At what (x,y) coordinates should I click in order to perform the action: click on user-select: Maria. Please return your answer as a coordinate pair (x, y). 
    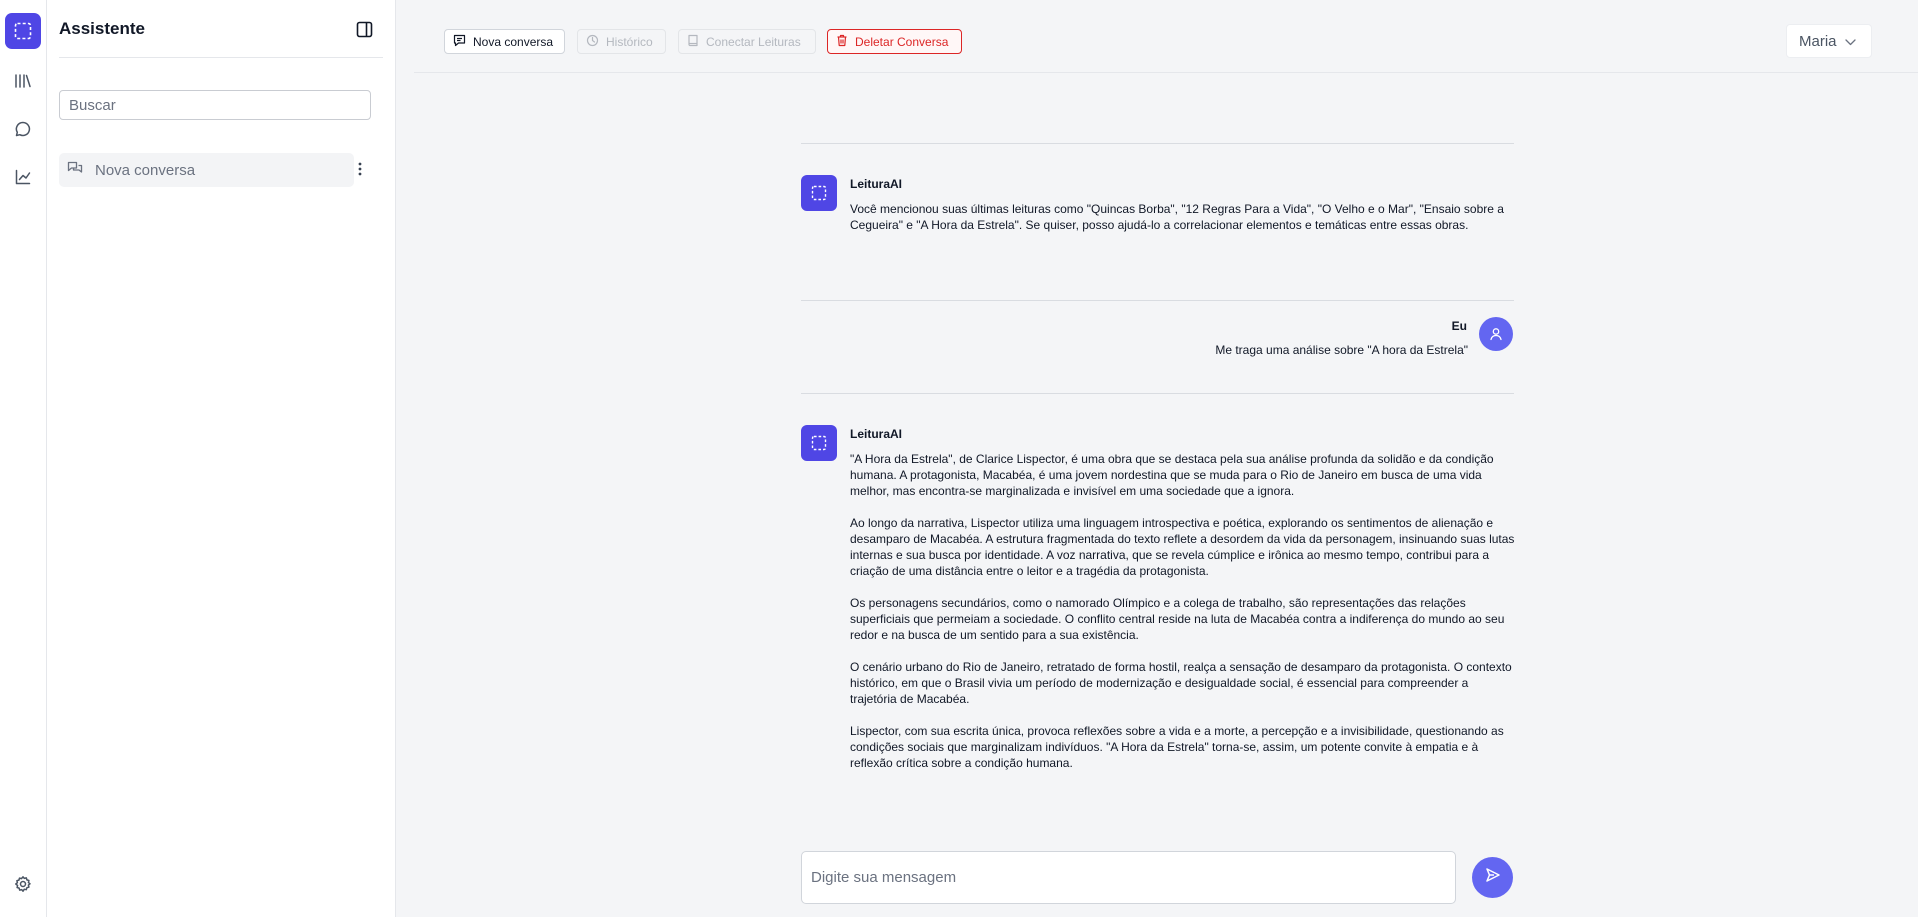
    Looking at the image, I should click on (1829, 41).